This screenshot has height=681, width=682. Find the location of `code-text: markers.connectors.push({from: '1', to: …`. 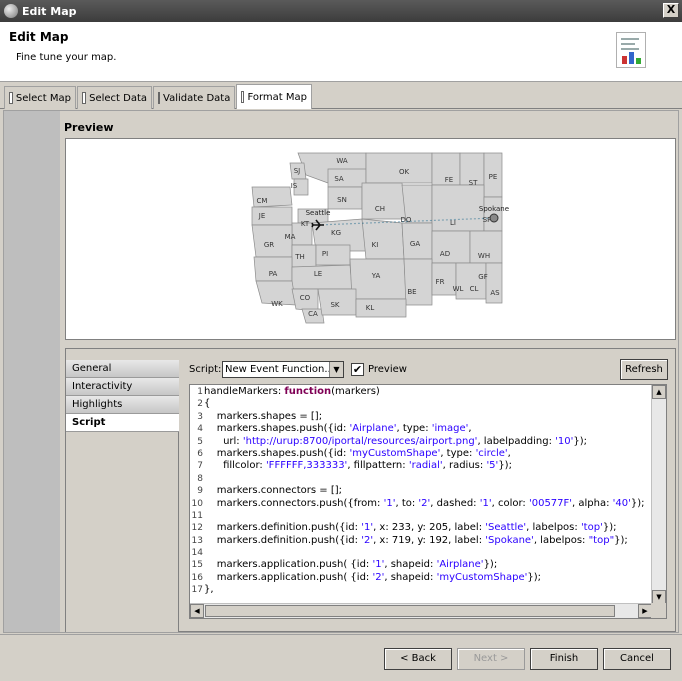

code-text: markers.connectors.push({from: '1', to: … is located at coordinates (424, 503).